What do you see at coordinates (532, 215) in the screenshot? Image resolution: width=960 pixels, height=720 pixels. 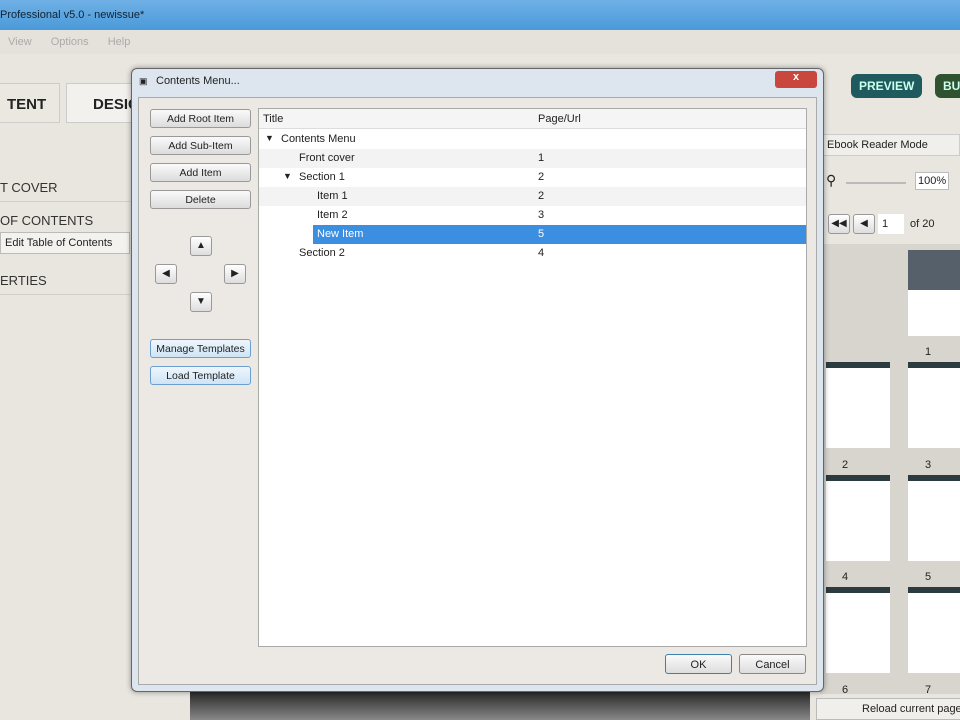 I see `tree-row: Item 23` at bounding box center [532, 215].